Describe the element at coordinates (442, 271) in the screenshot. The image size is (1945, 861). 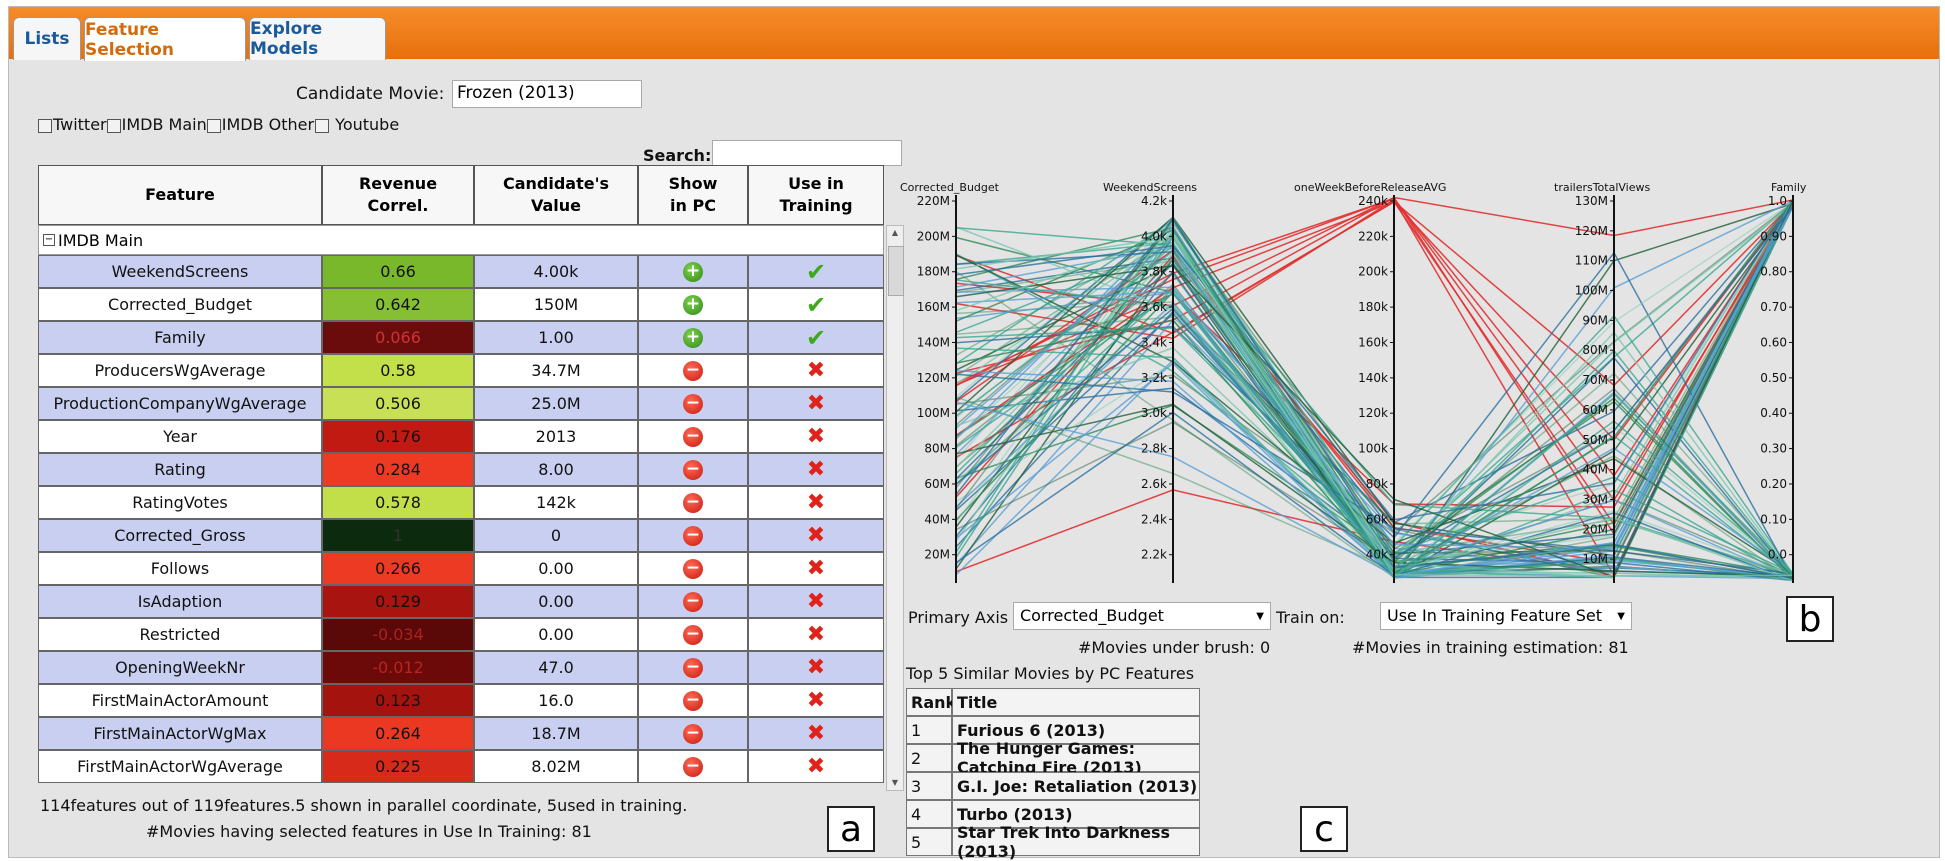
I see `table-row: WeekendScreens 0.66 4.00k + ✔` at that location.